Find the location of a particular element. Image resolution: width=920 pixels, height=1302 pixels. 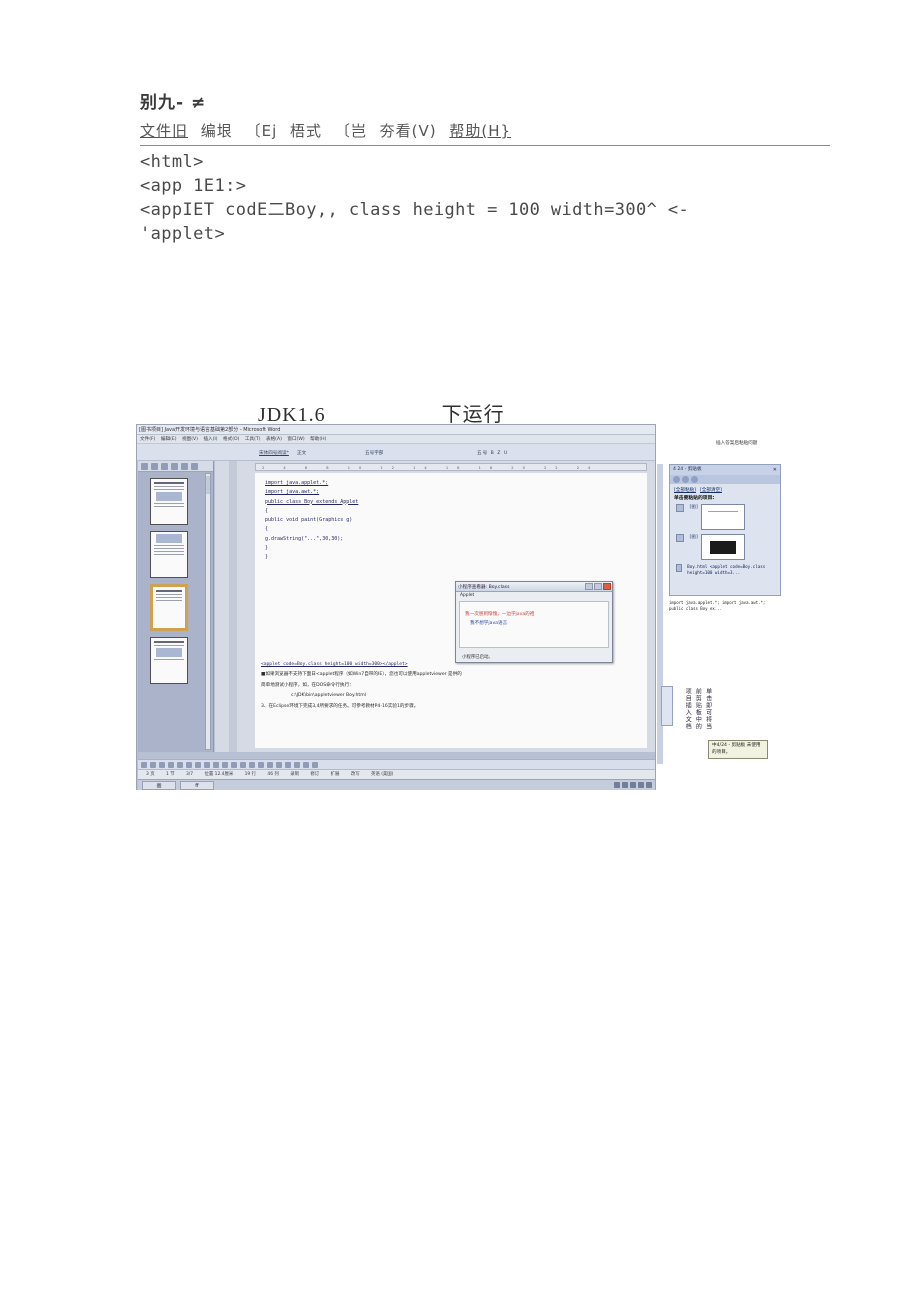

shadow-style-icon is located at coordinates (306, 764).